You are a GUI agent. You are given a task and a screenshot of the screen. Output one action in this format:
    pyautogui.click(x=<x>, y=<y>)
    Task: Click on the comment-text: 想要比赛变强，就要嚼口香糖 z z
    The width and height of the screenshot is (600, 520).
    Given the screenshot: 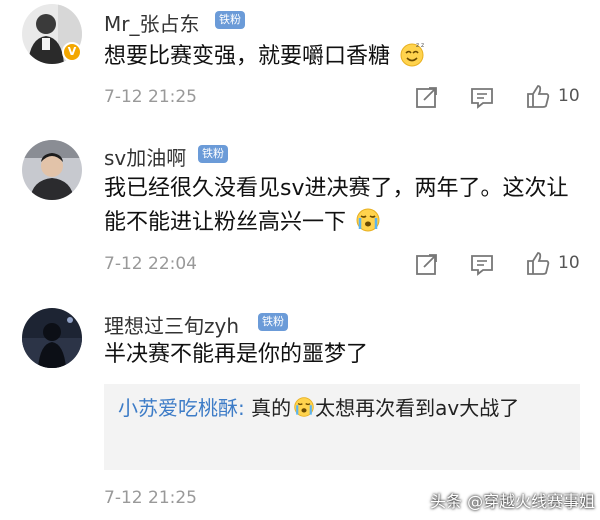 What is the action you would take?
    pyautogui.click(x=339, y=57)
    